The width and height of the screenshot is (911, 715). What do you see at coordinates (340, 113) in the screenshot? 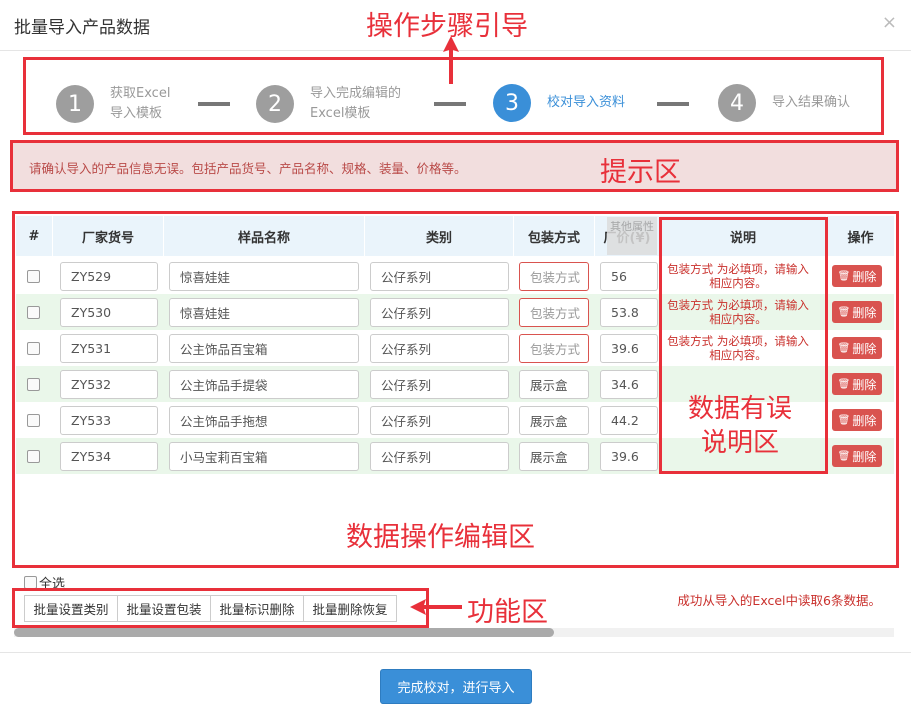
I see `step-label-line2: Excel模板` at bounding box center [340, 113].